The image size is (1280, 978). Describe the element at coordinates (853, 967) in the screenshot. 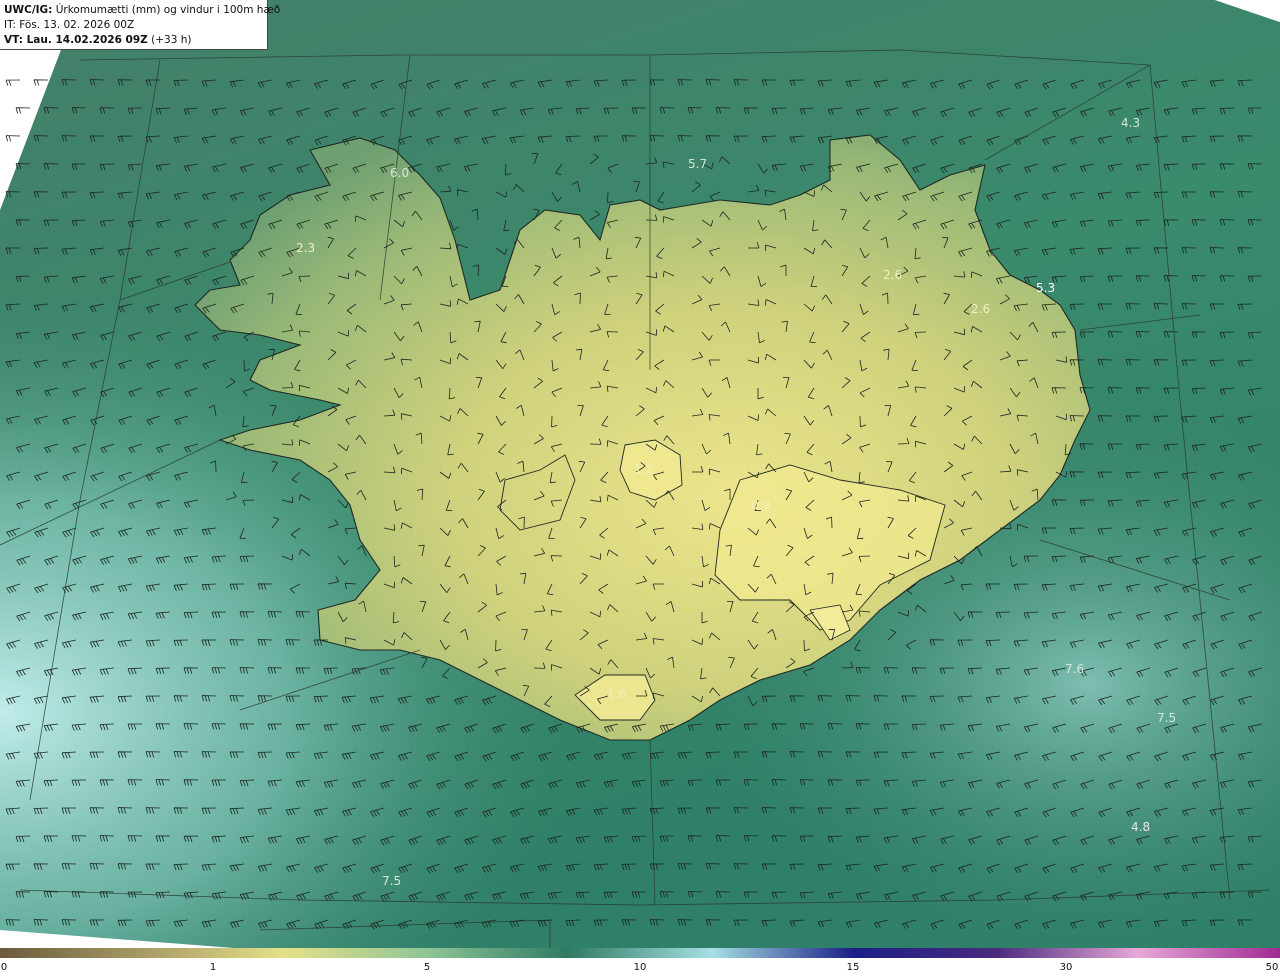

I see `colorbar-tick: 15` at that location.